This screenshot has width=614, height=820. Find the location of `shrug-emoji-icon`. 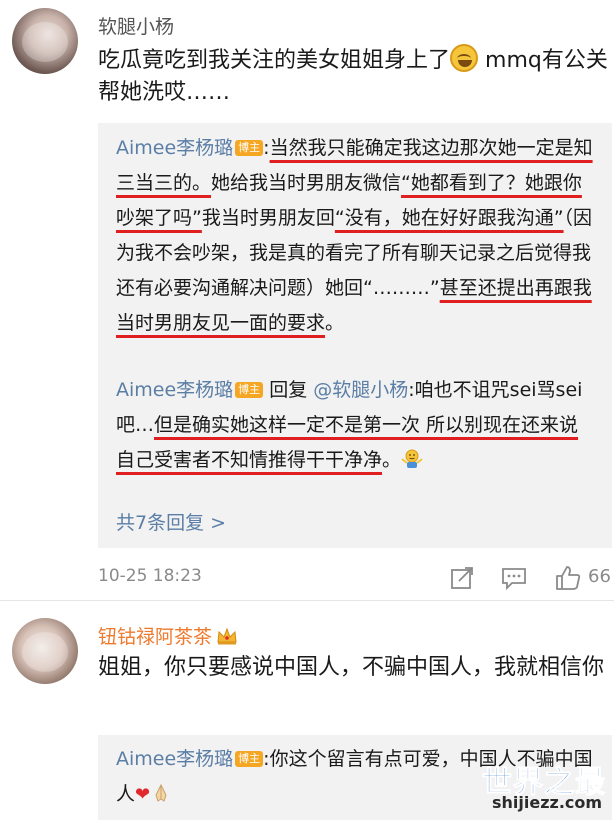

shrug-emoji-icon is located at coordinates (412, 458).